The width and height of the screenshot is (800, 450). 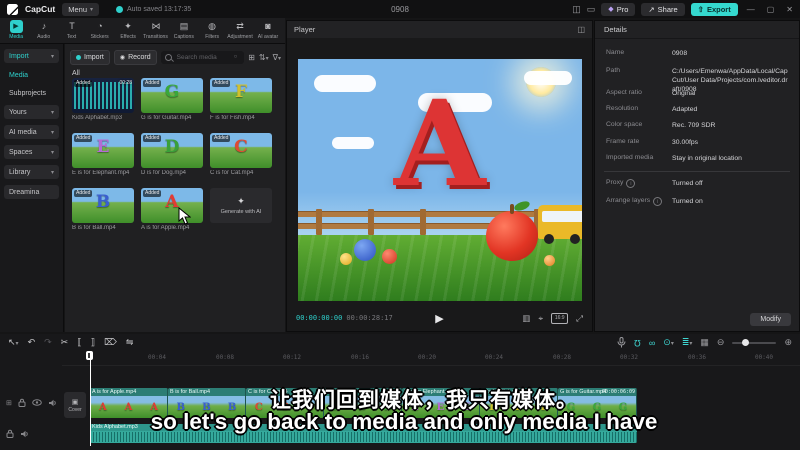 What do you see at coordinates (277, 57) in the screenshot?
I see `filter-icon: ∇▾` at bounding box center [277, 57].